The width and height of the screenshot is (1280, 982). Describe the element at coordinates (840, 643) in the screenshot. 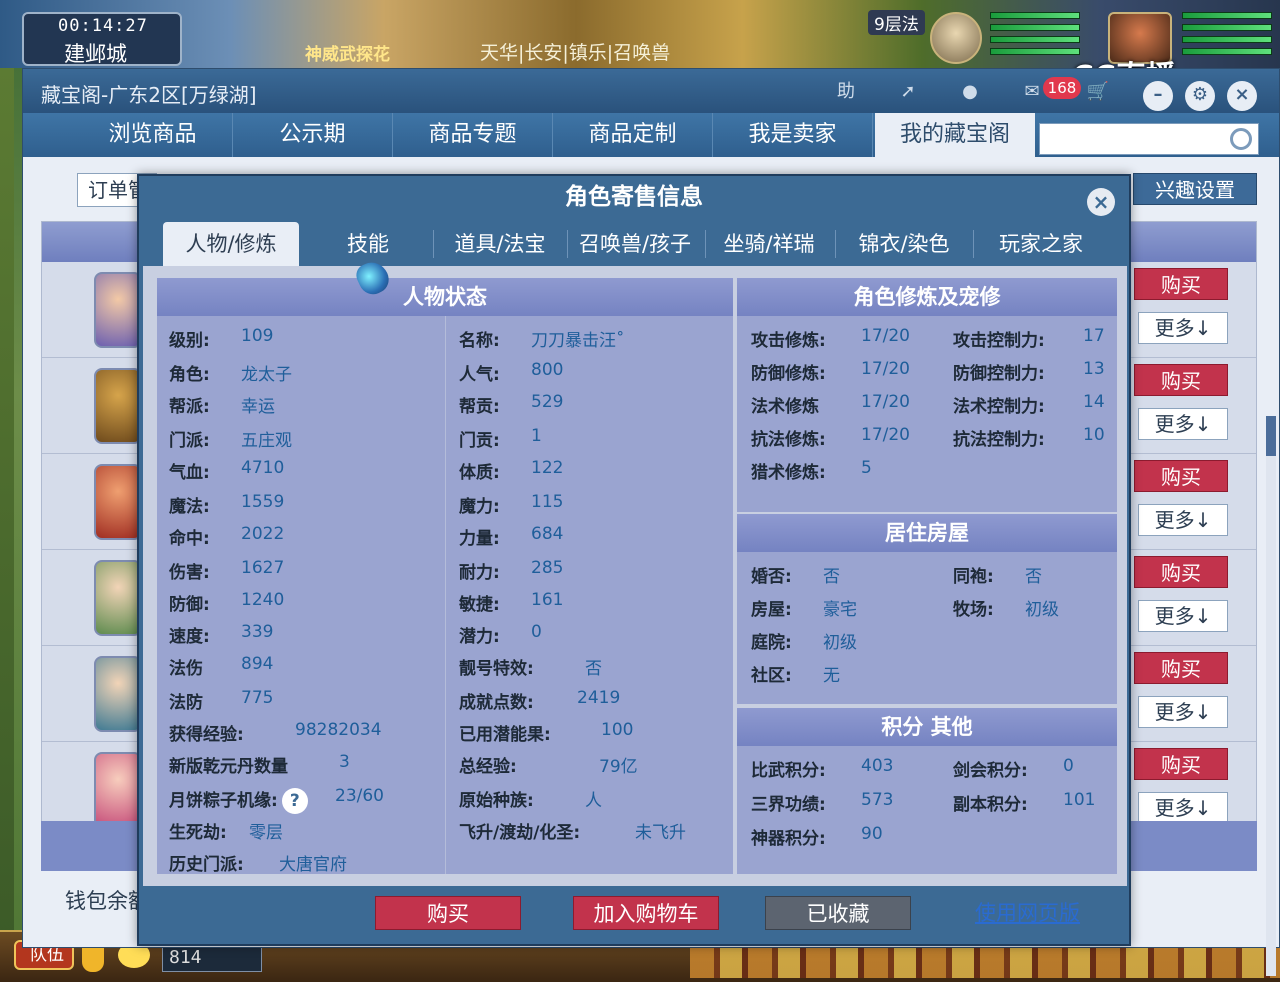

I see `stat-value: 初级` at that location.